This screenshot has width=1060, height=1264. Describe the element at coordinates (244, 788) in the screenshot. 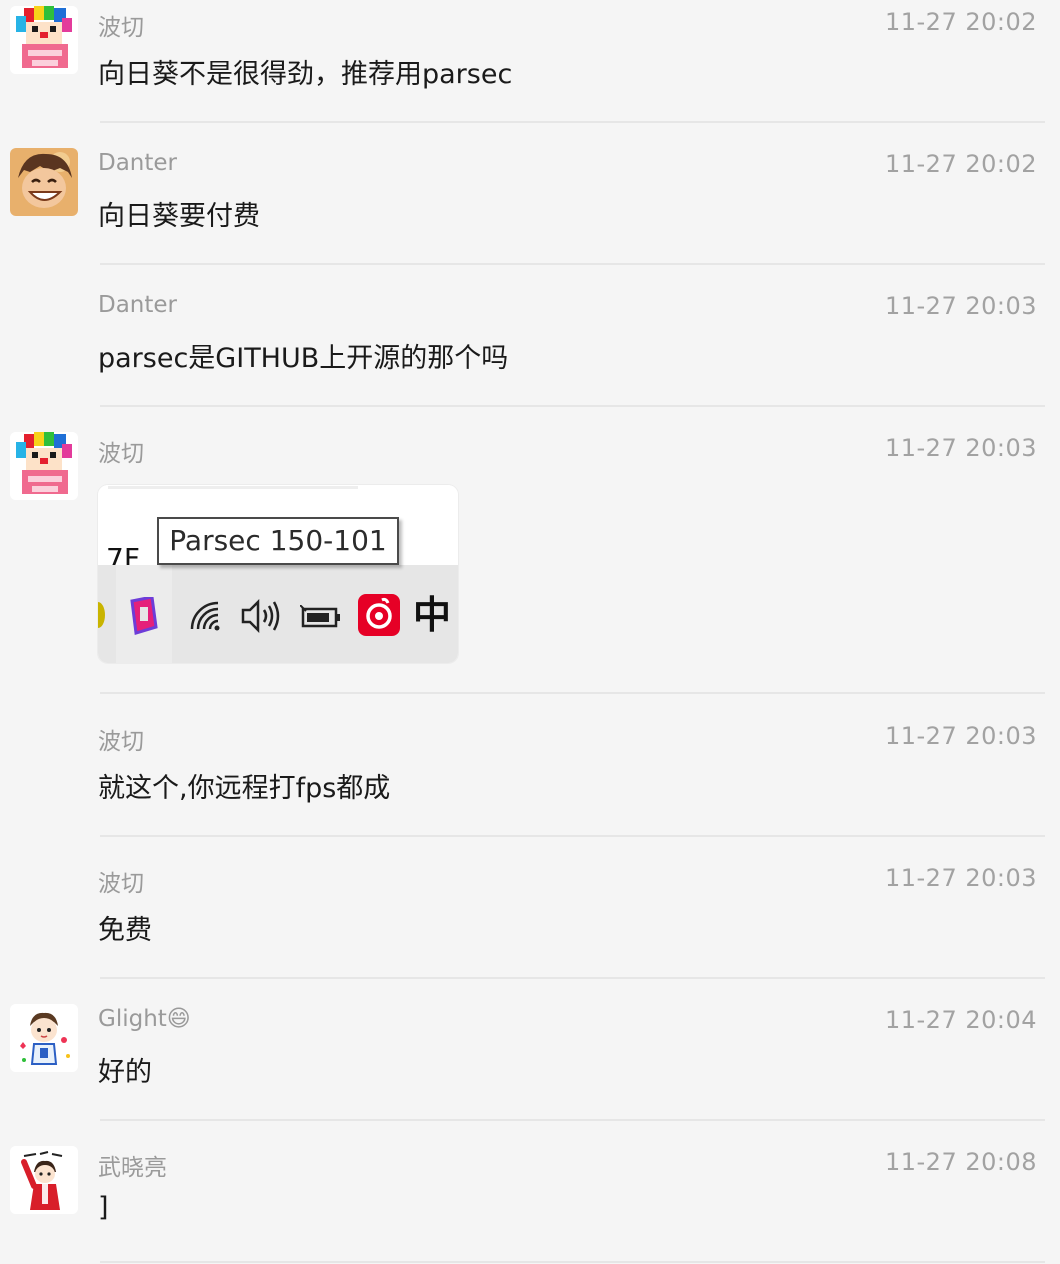

I see `message-text: 就这个,你远程打fps都成` at that location.